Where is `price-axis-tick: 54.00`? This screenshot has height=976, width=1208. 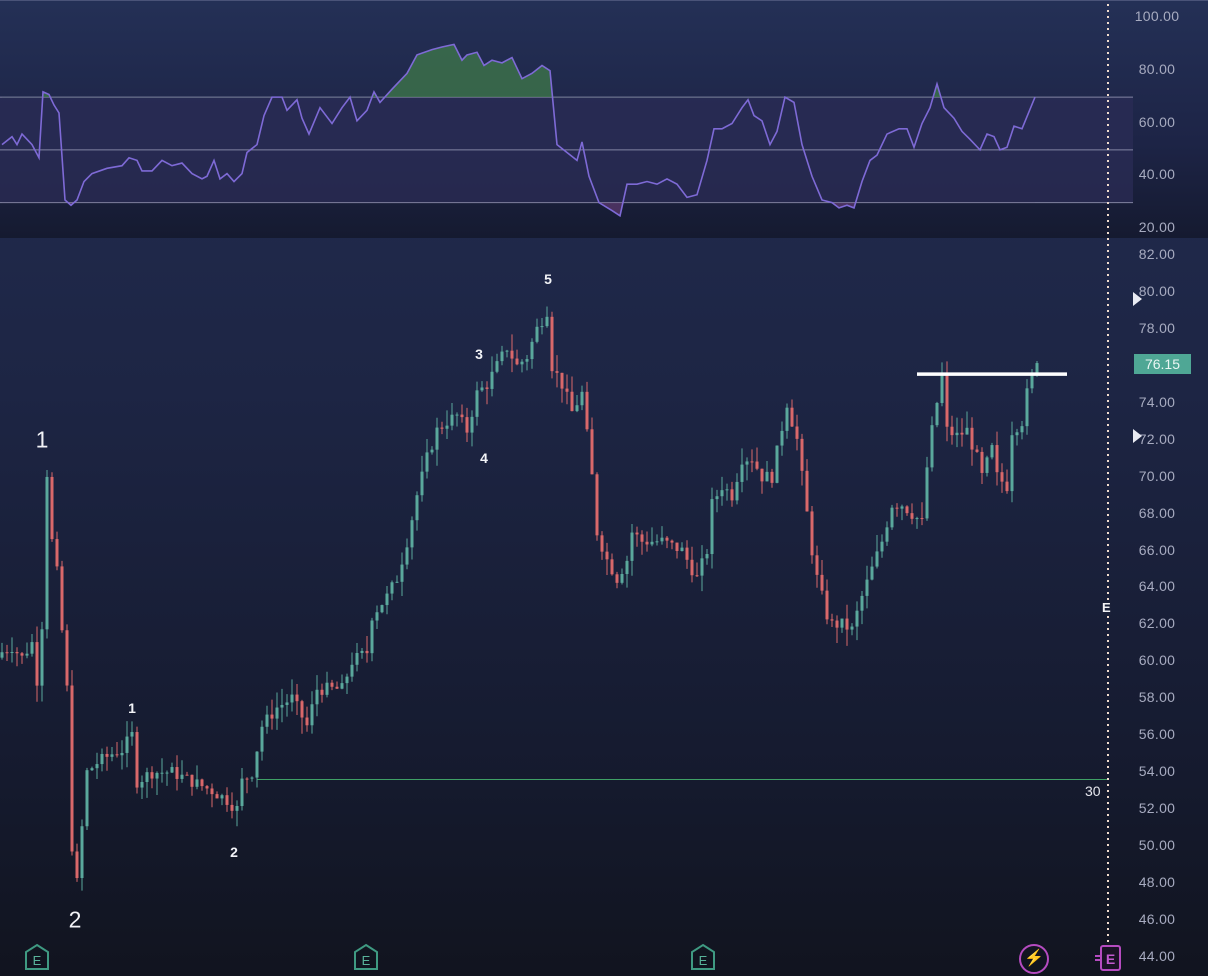 price-axis-tick: 54.00 is located at coordinates (1157, 771).